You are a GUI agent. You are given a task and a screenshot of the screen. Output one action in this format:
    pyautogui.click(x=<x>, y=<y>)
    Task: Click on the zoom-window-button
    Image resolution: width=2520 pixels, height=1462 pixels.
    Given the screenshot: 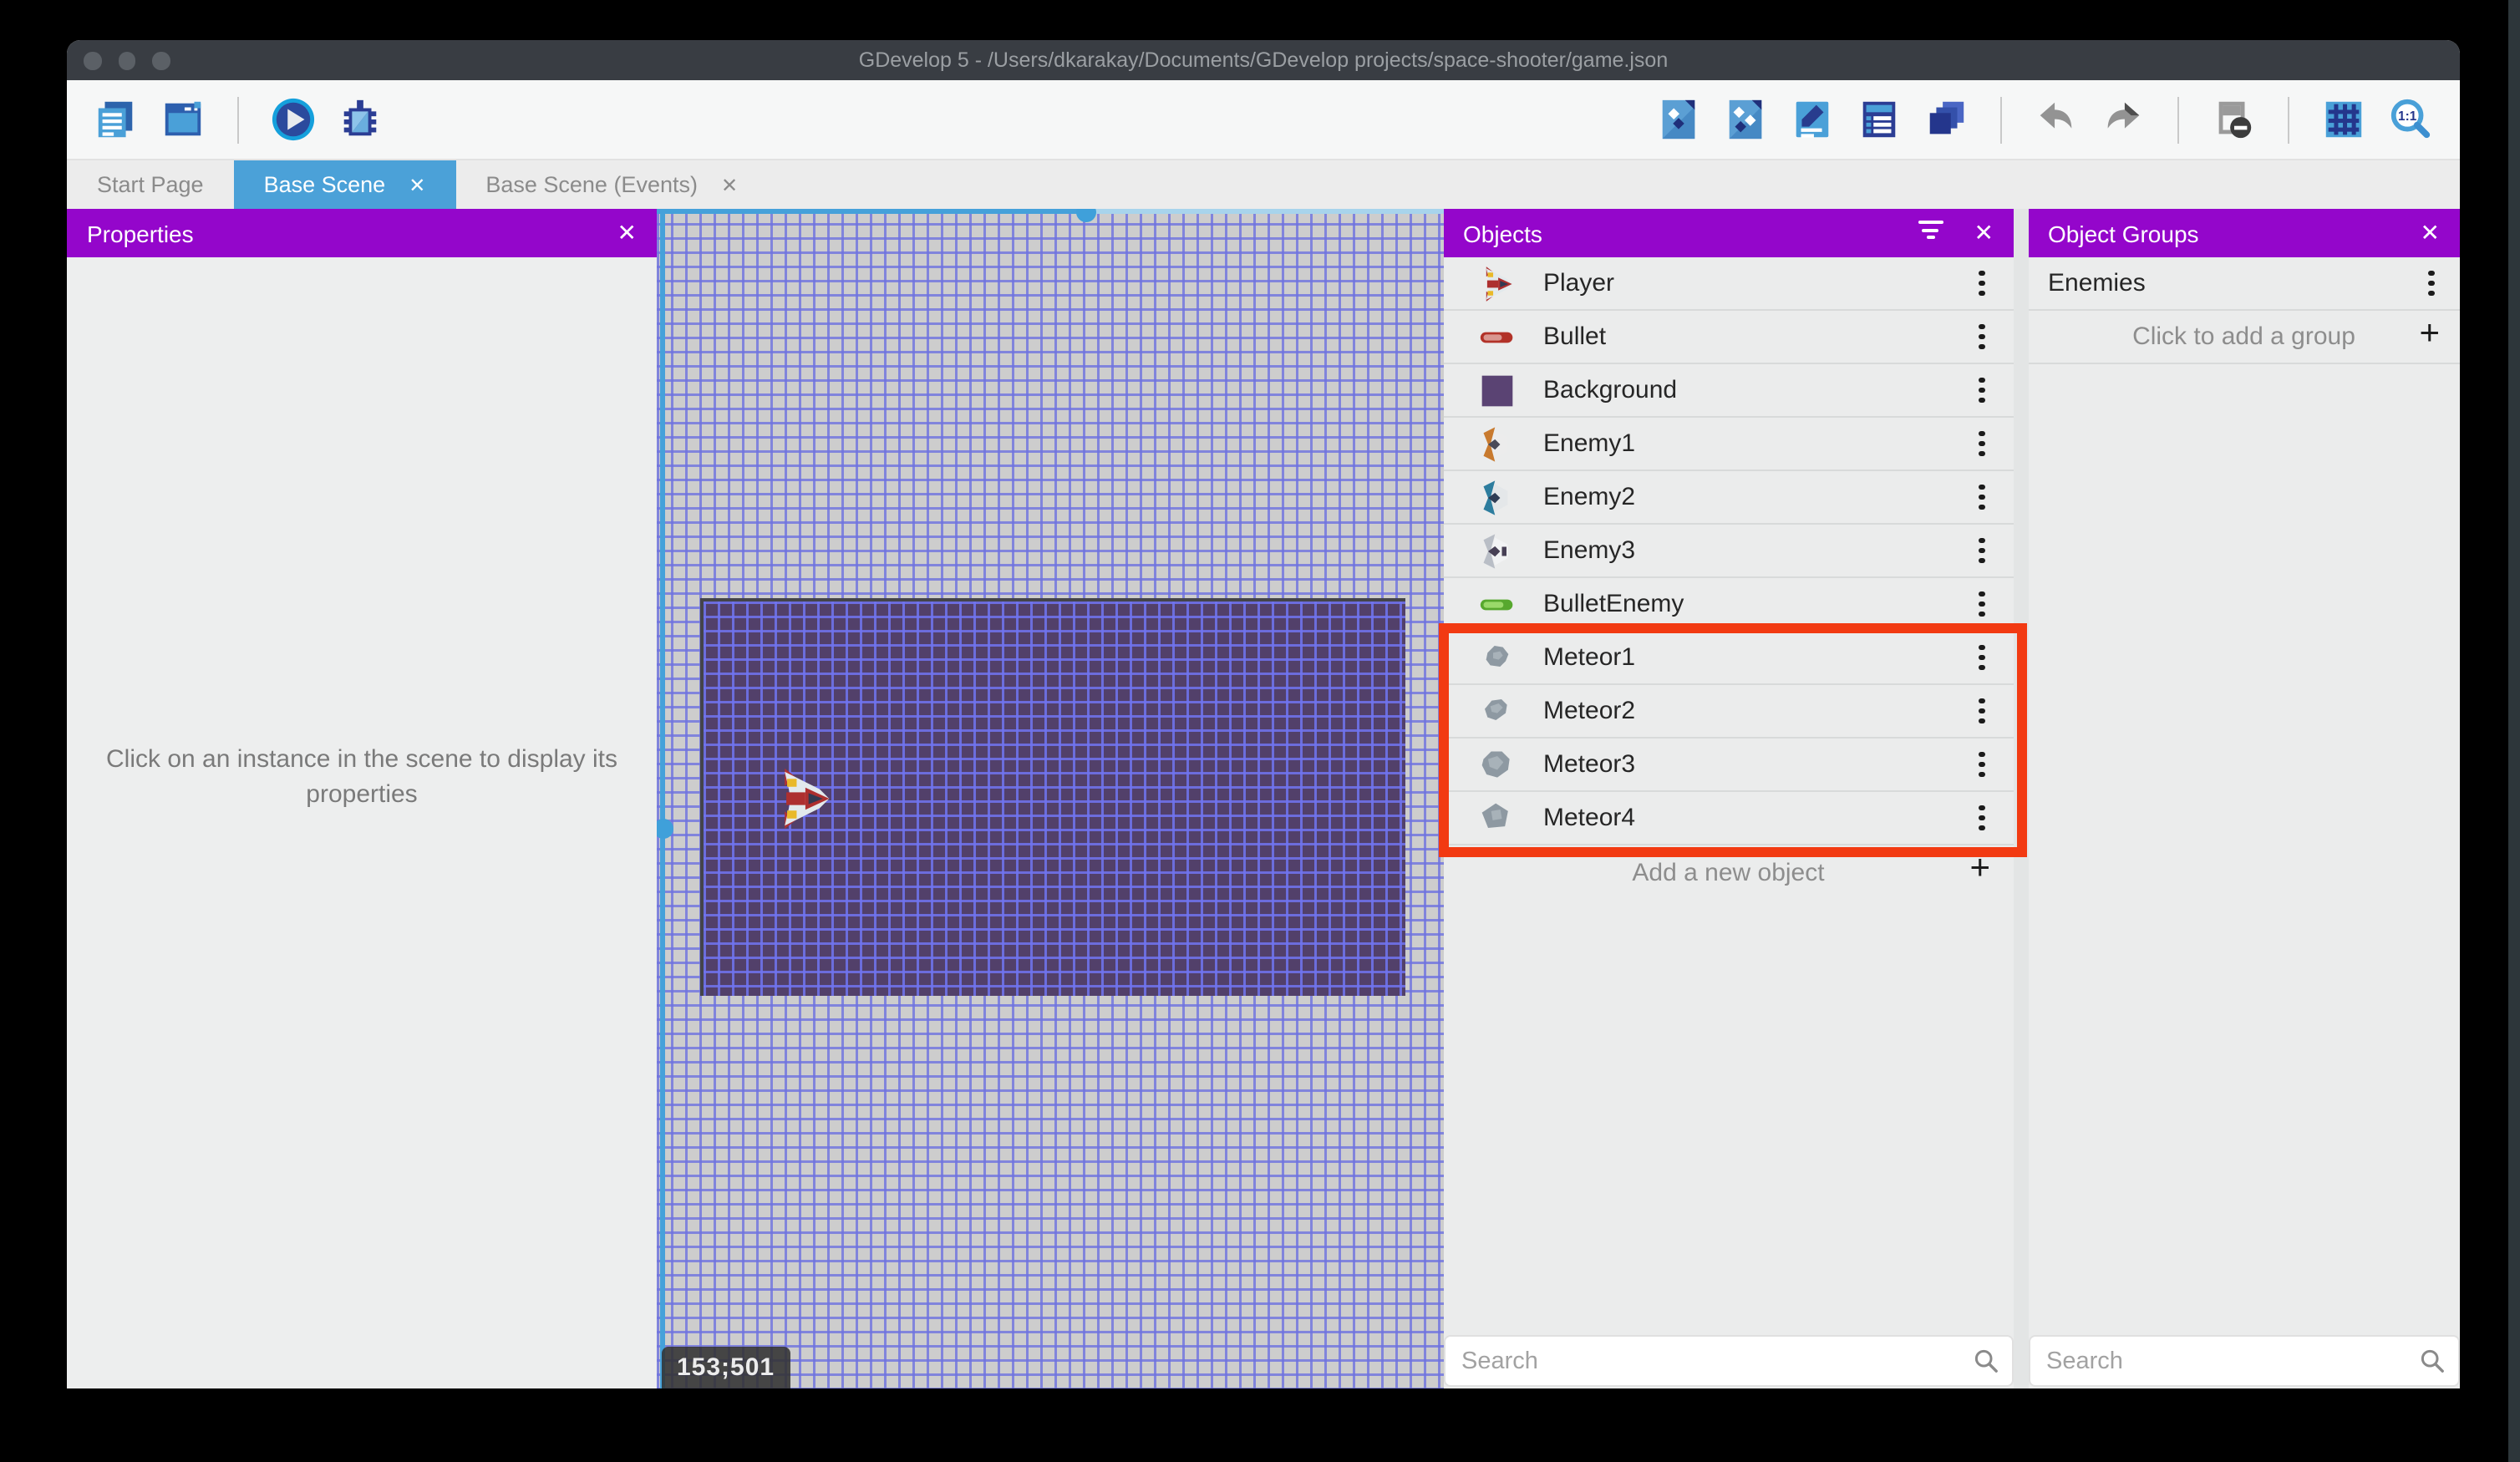 What is the action you would take?
    pyautogui.click(x=161, y=60)
    